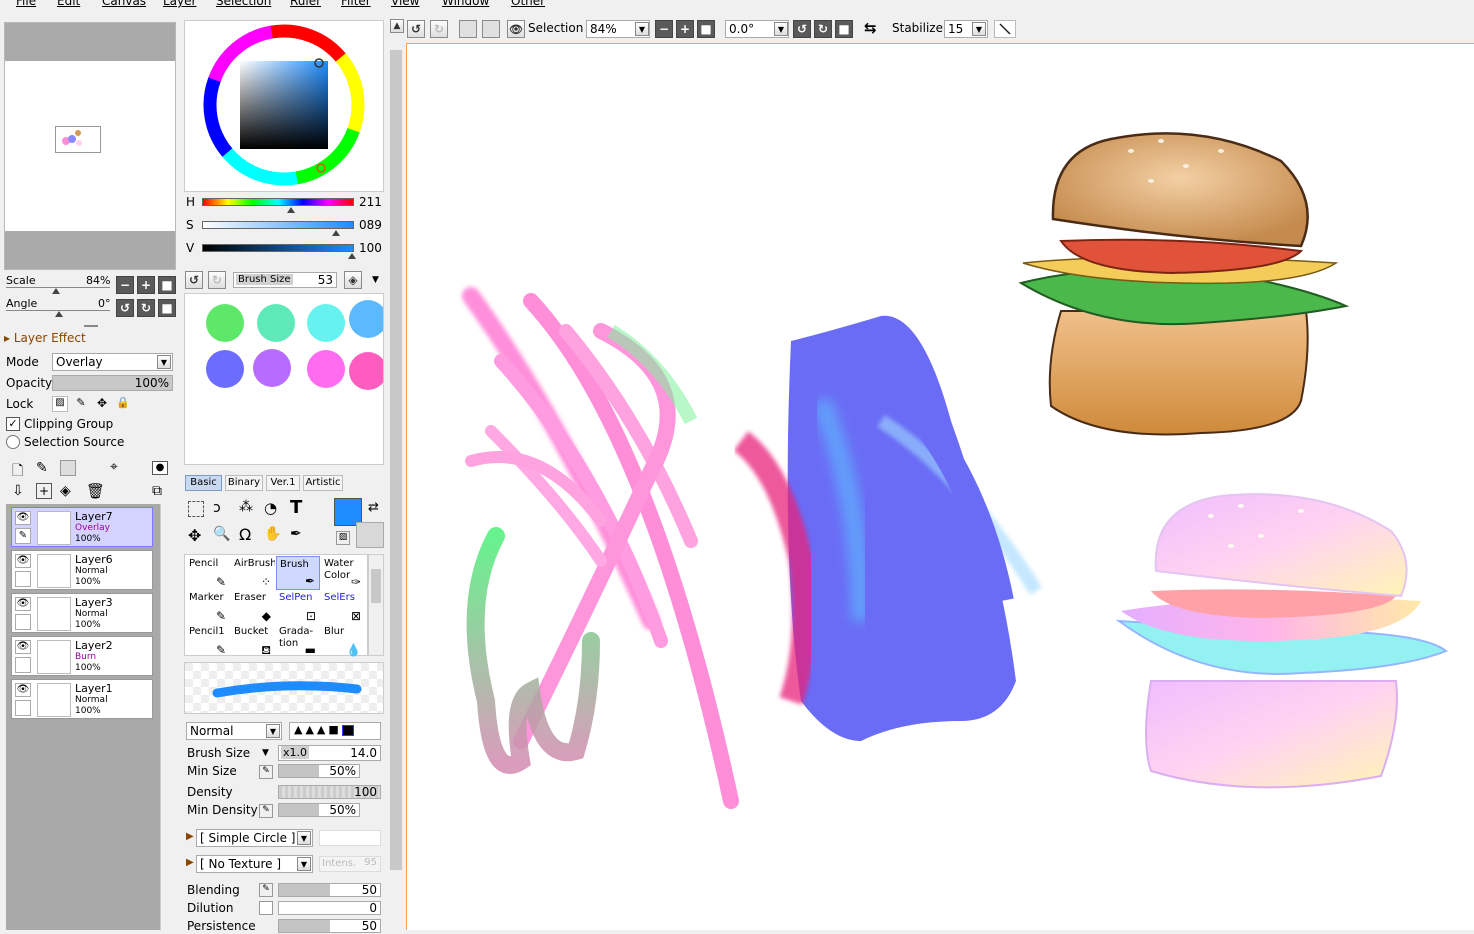 The image size is (1474, 934). I want to click on tool-pencil: Pencil ✎, so click(208, 573).